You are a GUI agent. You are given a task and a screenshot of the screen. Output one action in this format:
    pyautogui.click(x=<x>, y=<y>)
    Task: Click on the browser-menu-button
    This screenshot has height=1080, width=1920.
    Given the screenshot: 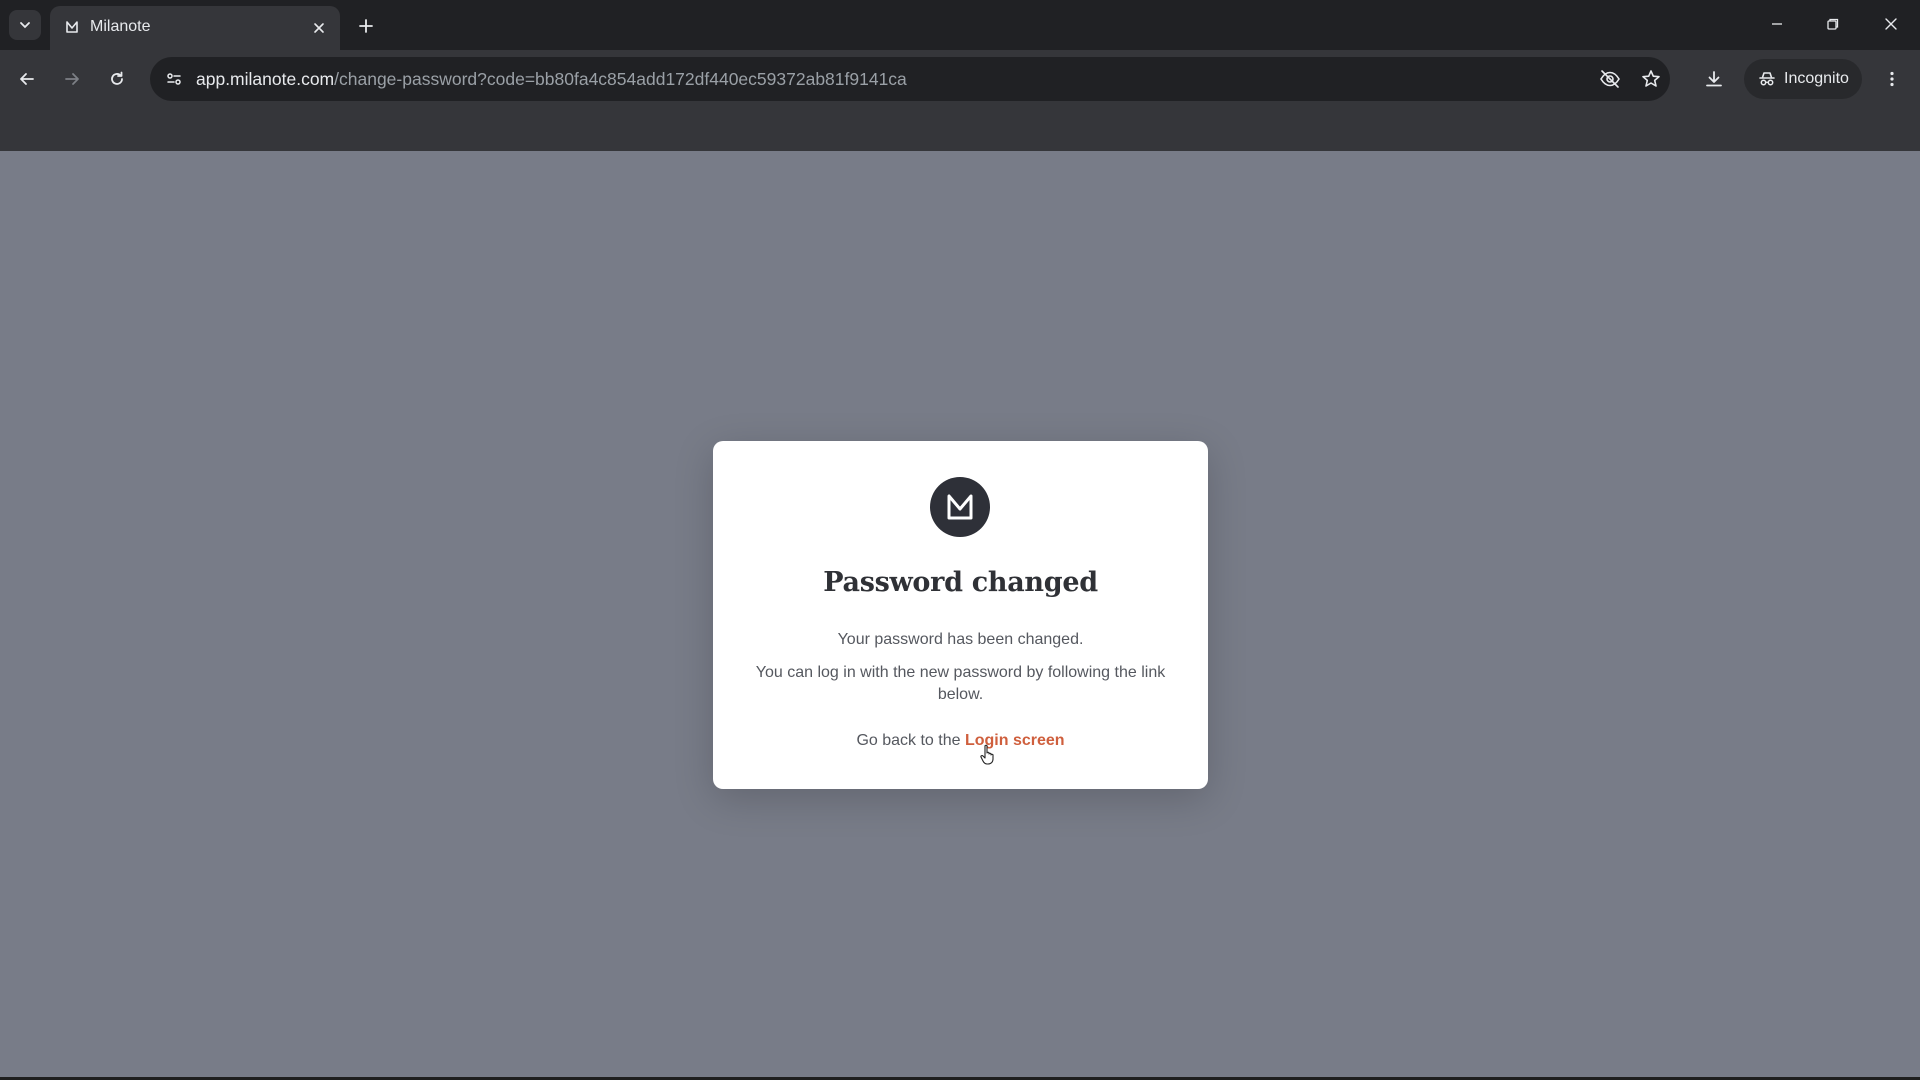 What is the action you would take?
    pyautogui.click(x=1892, y=79)
    